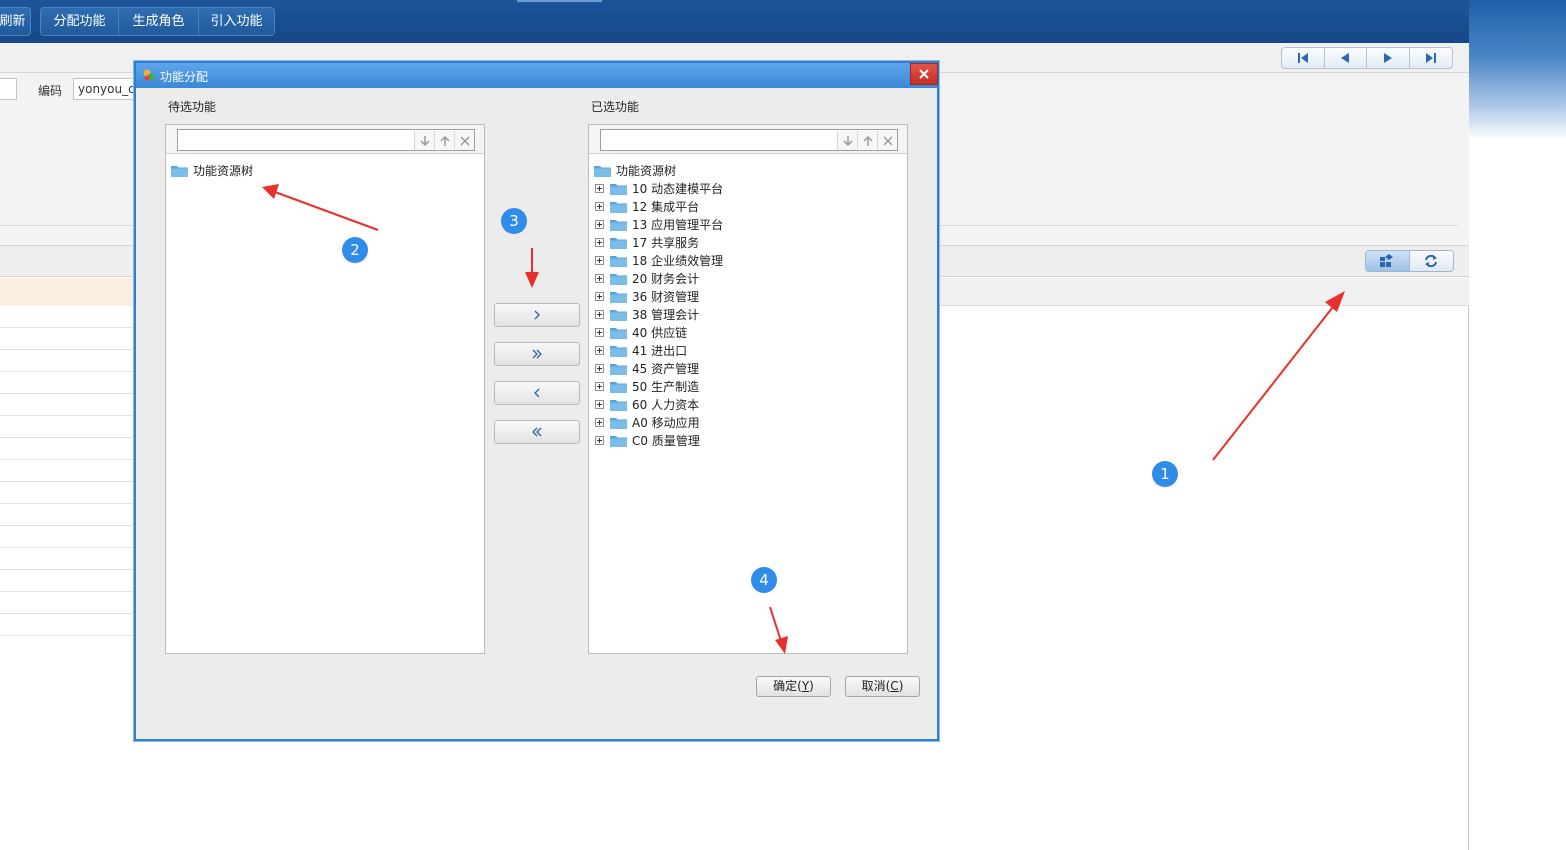 The width and height of the screenshot is (1566, 850). What do you see at coordinates (1431, 261) in the screenshot?
I see `refresh-view-icon` at bounding box center [1431, 261].